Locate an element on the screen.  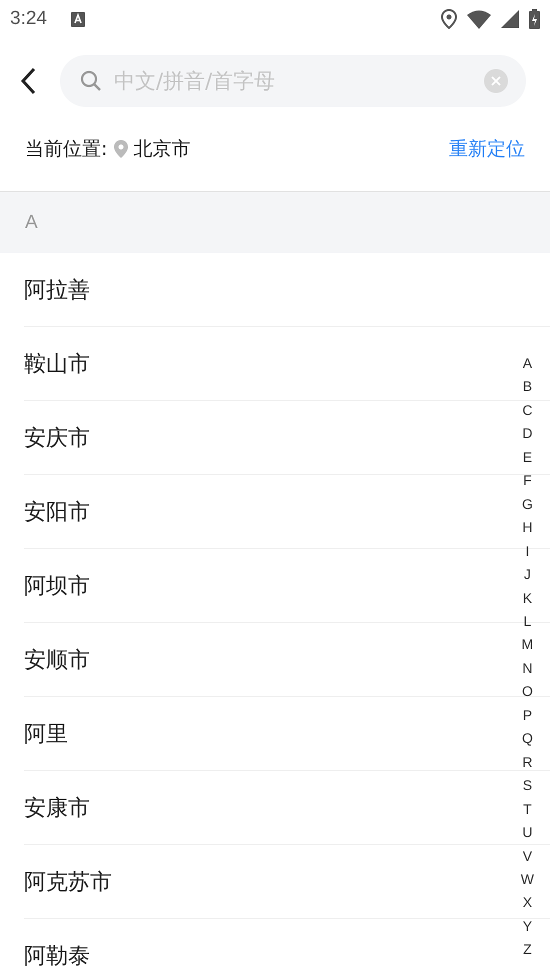
index-letter: D is located at coordinates (527, 434).